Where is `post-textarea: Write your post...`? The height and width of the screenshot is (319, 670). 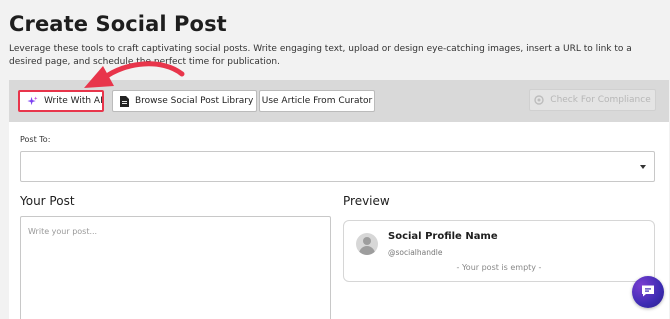 post-textarea: Write your post... is located at coordinates (175, 267).